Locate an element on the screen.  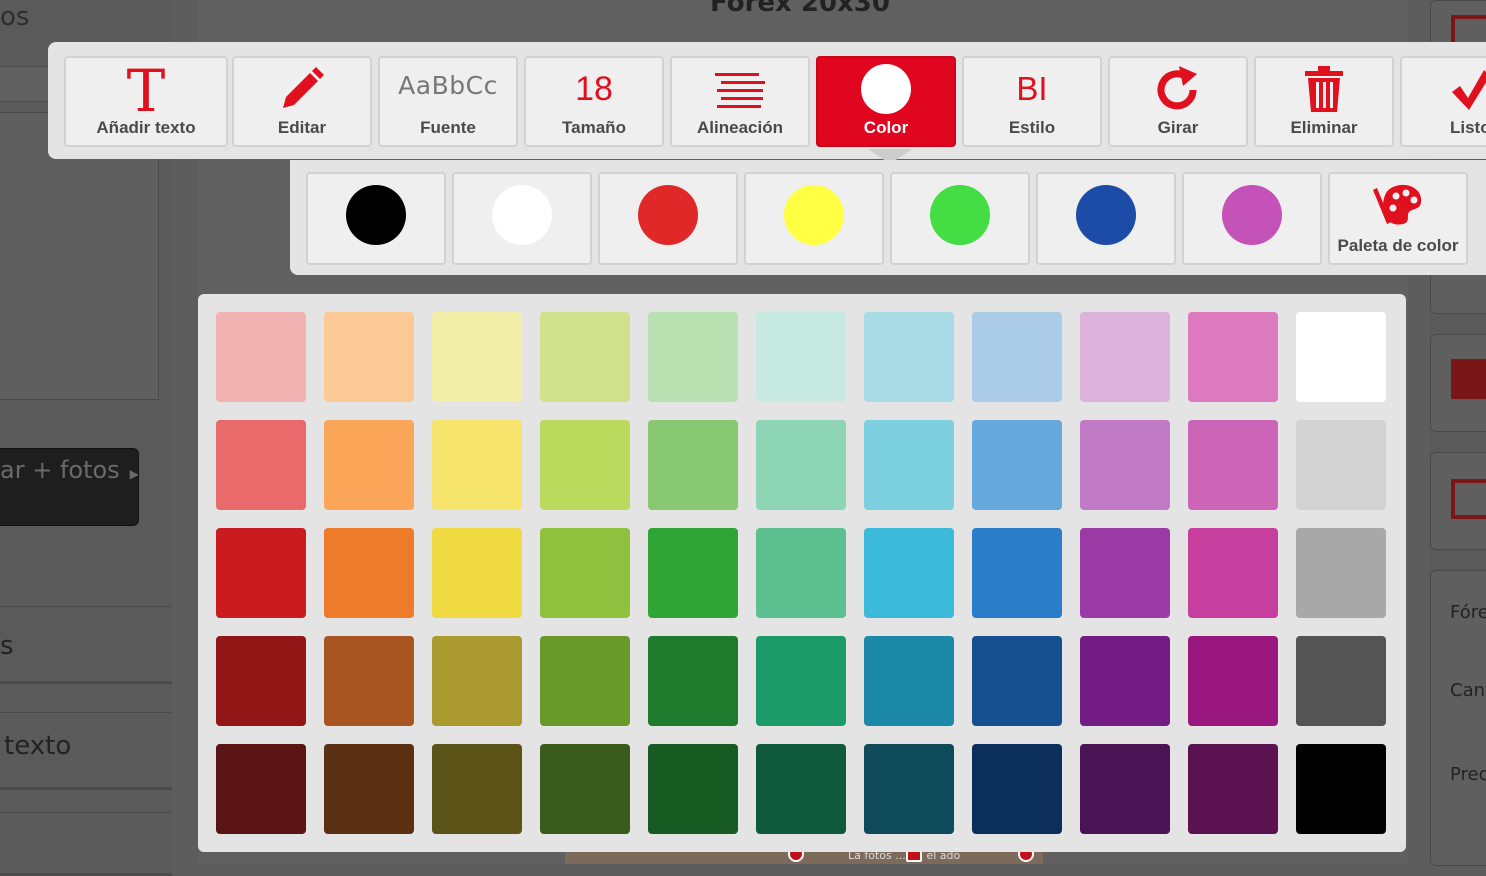
align-button: Alineación is located at coordinates (740, 101).